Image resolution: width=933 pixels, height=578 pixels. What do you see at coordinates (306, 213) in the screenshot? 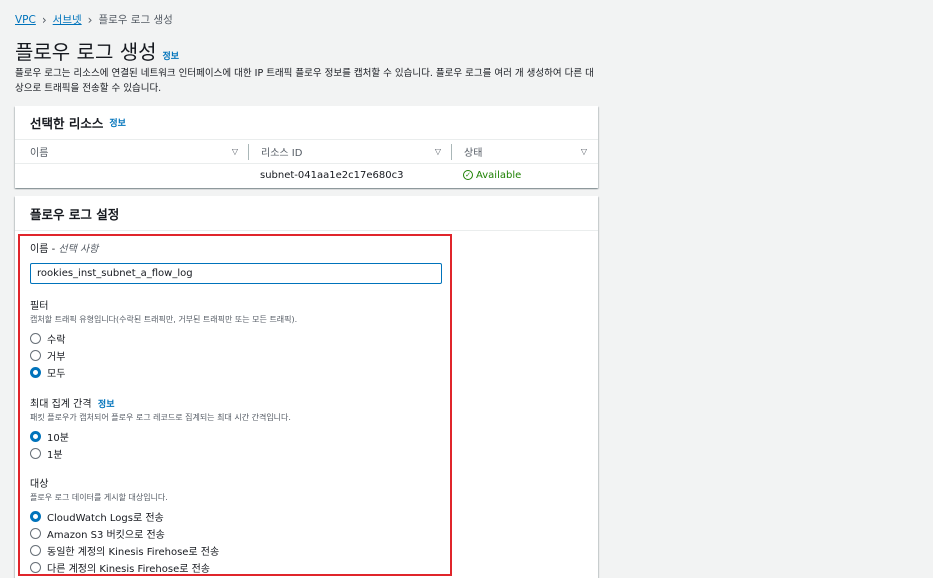
I see `panel-header: 플로우 로그 설정` at bounding box center [306, 213].